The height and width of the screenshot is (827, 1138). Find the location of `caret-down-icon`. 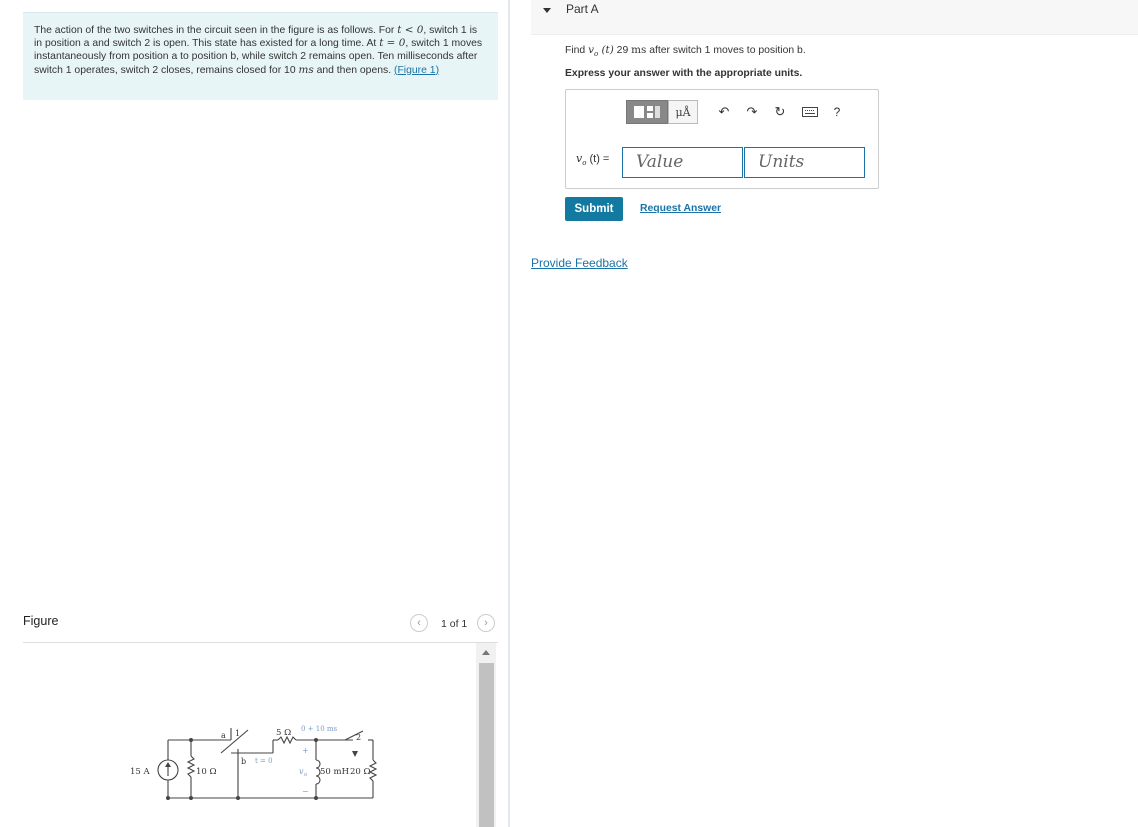

caret-down-icon is located at coordinates (547, 10).